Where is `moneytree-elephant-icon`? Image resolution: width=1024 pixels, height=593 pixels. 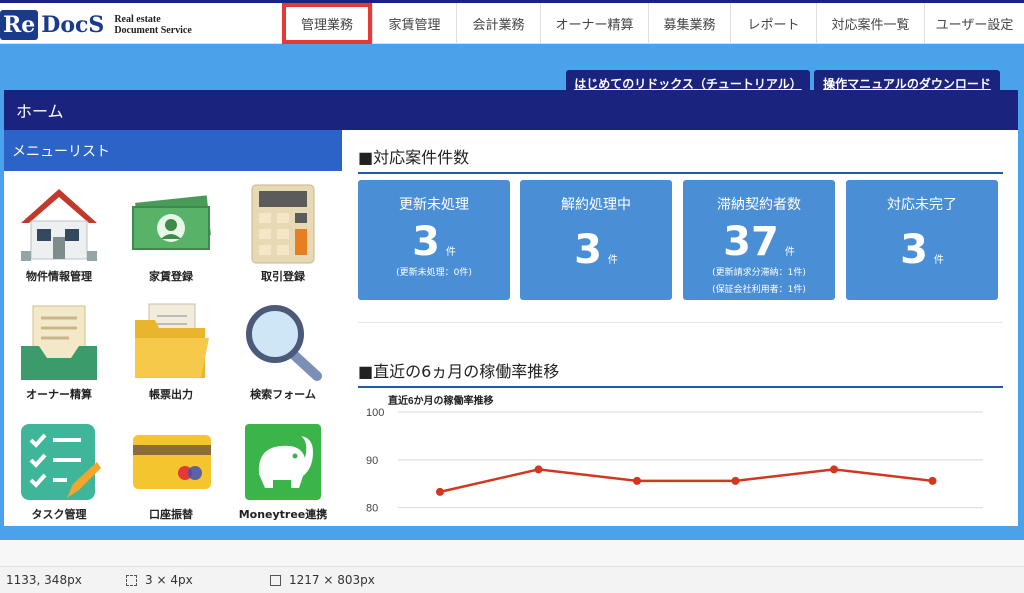 moneytree-elephant-icon is located at coordinates (283, 462).